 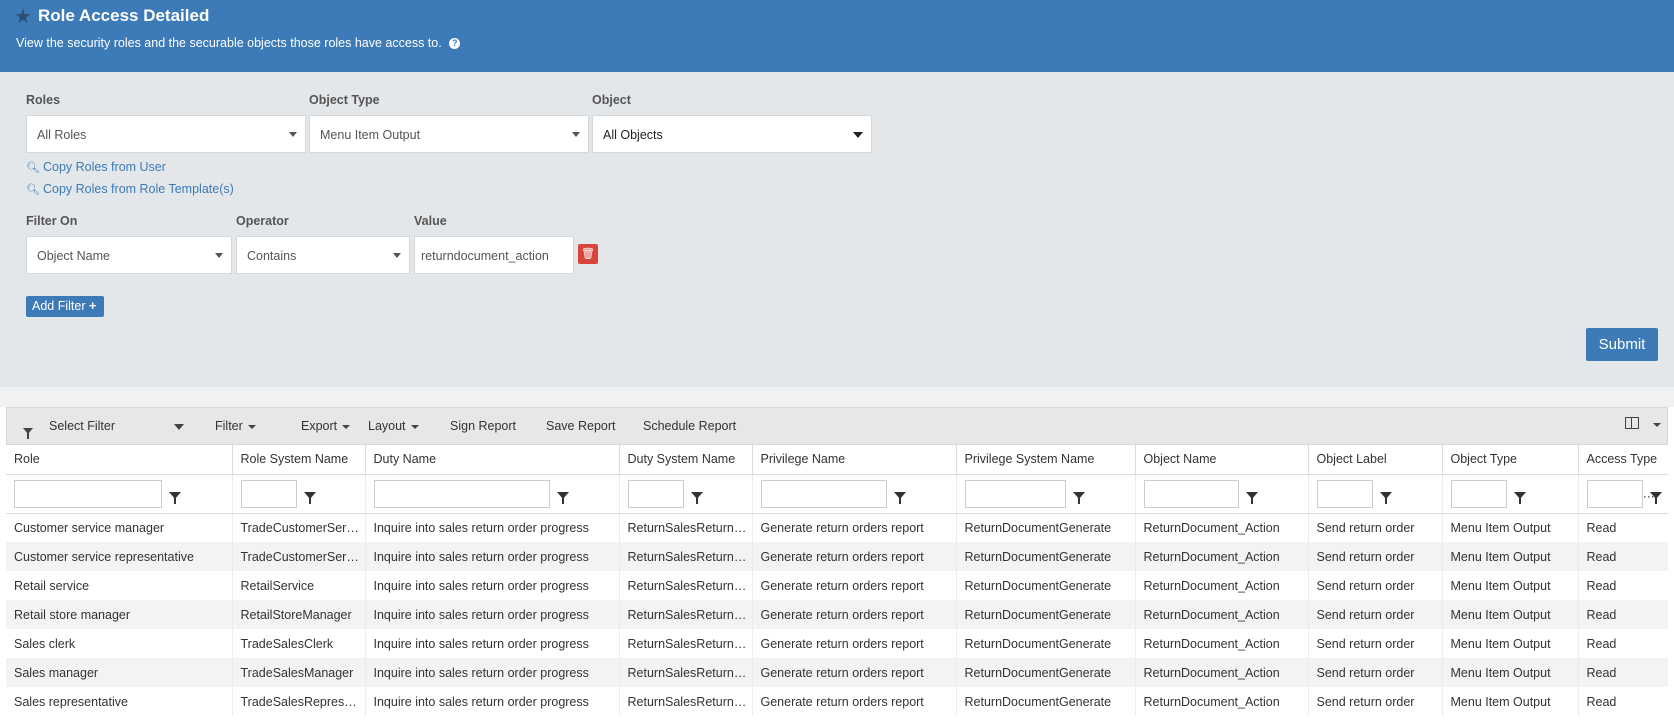 I want to click on table-cell: Generate return orders report, so click(x=854, y=643).